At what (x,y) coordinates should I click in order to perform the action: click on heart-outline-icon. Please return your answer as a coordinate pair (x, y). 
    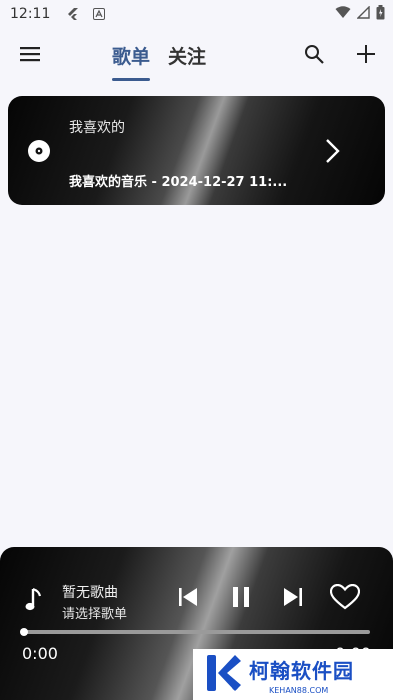
    Looking at the image, I should click on (345, 598).